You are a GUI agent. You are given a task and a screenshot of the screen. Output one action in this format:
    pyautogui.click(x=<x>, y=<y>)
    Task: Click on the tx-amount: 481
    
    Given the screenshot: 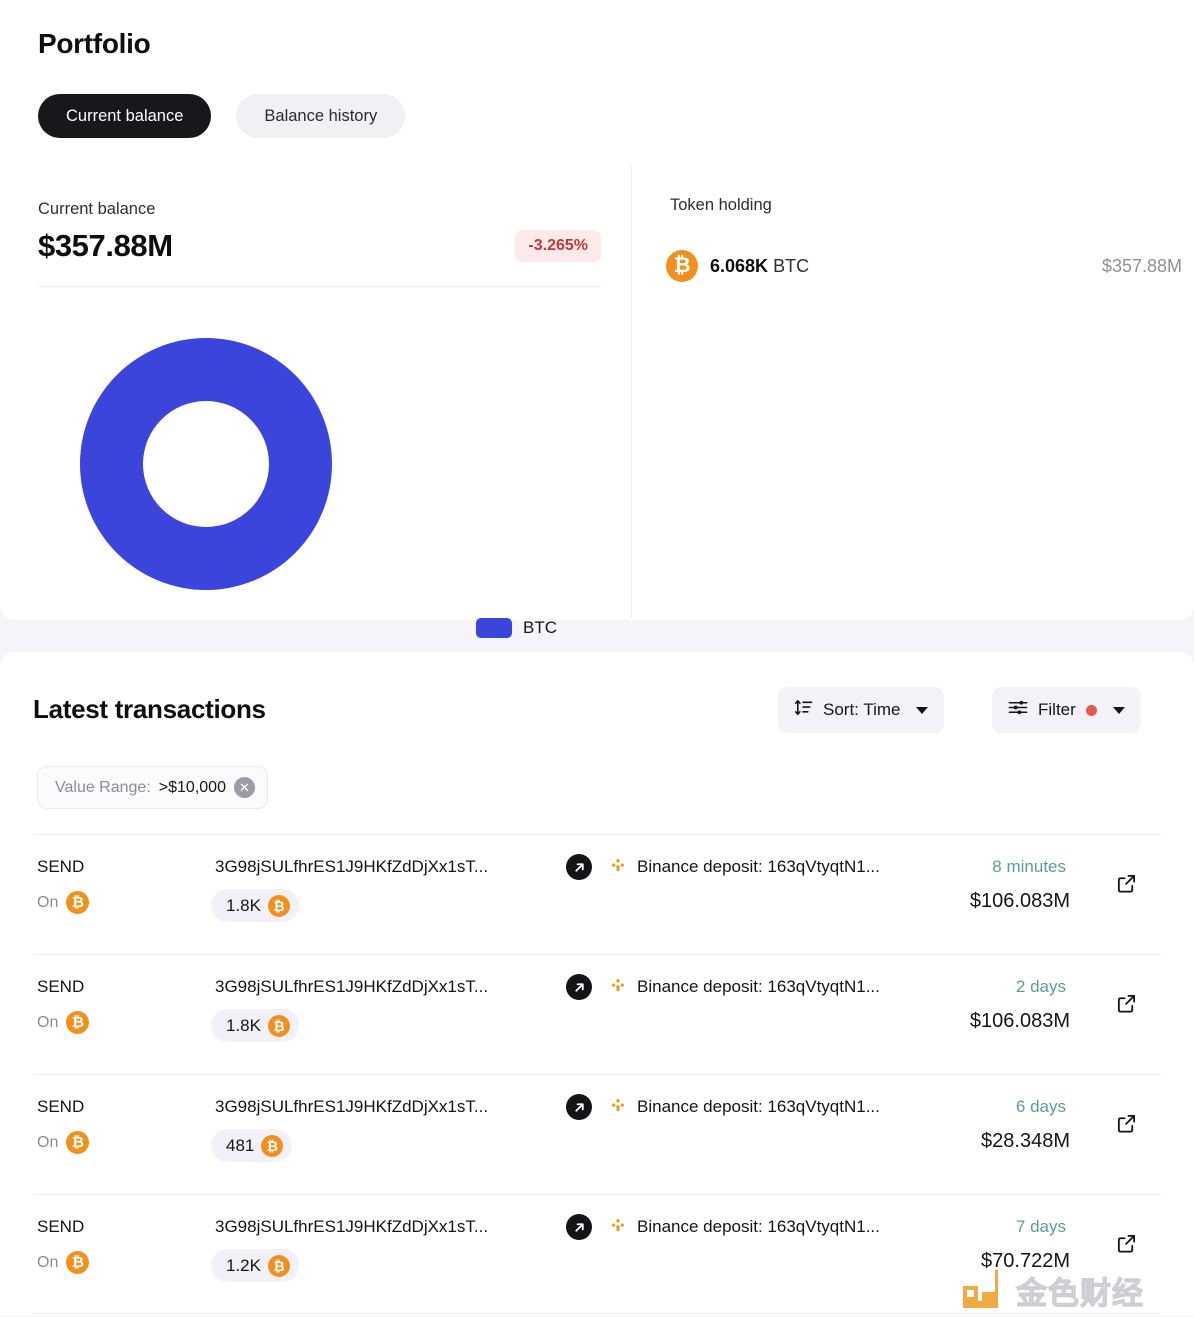 What is the action you would take?
    pyautogui.click(x=240, y=1145)
    